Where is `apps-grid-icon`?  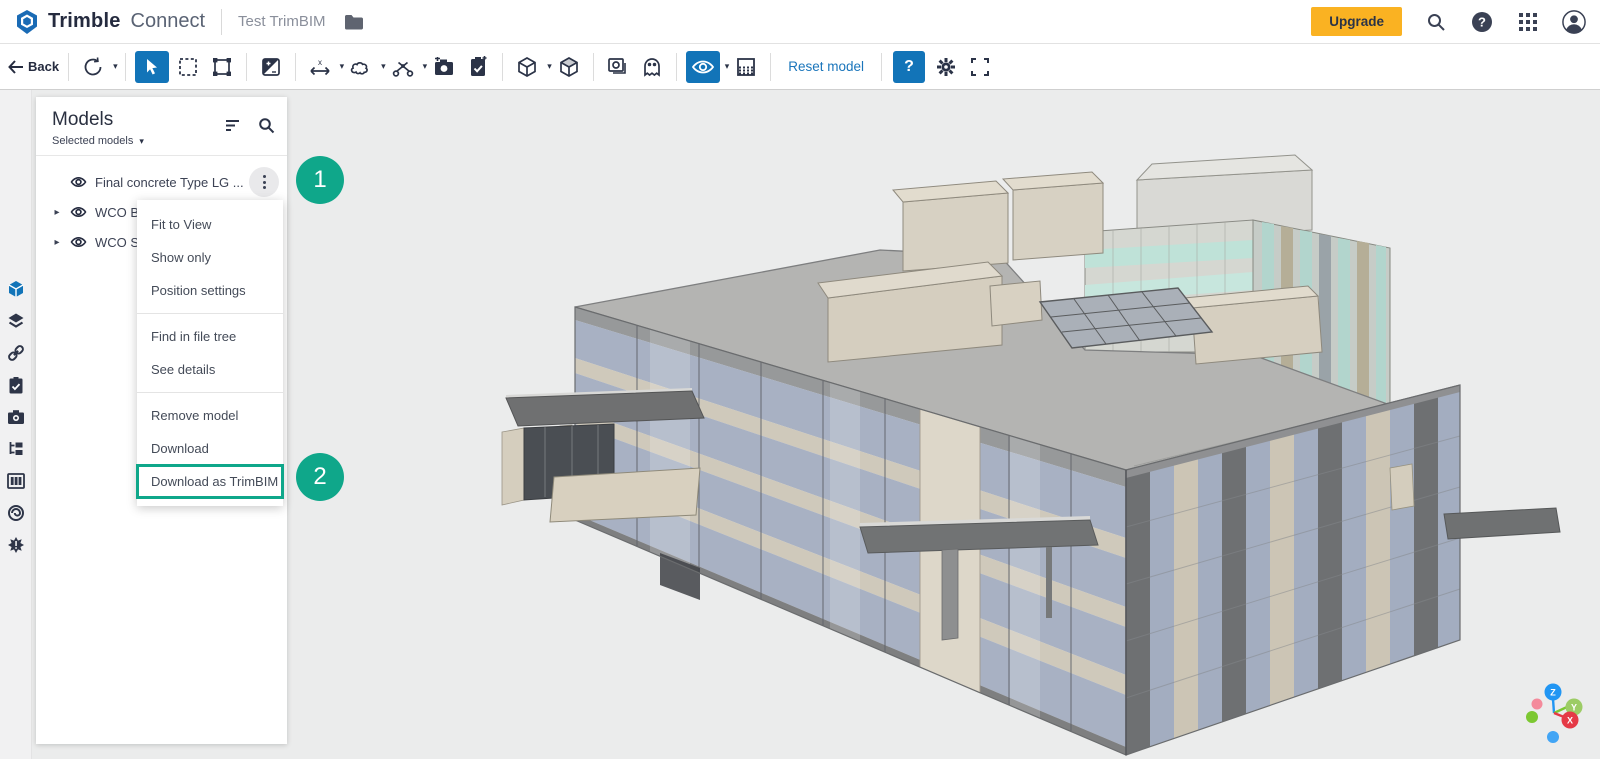
apps-grid-icon is located at coordinates (1528, 22).